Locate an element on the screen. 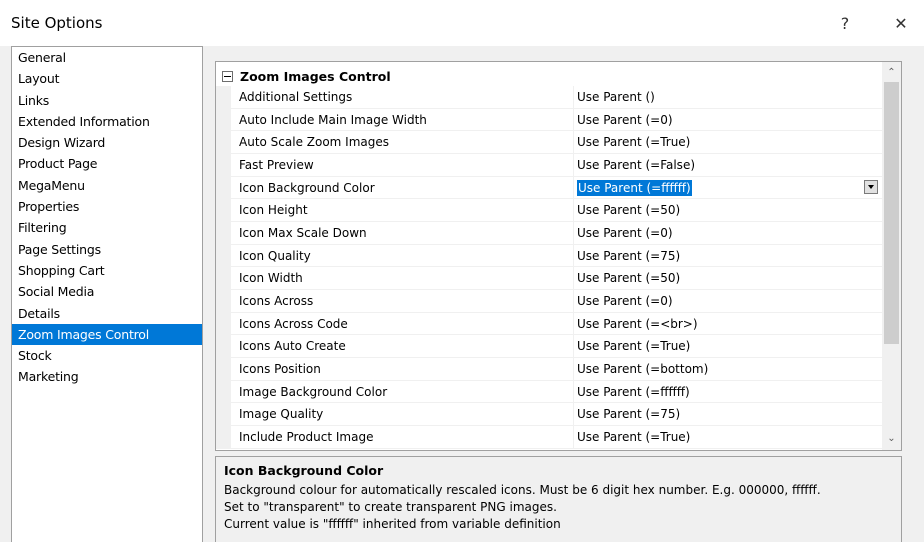 The image size is (924, 542). property-row: Include Product Image Use Parent (=True) is located at coordinates (549, 437).